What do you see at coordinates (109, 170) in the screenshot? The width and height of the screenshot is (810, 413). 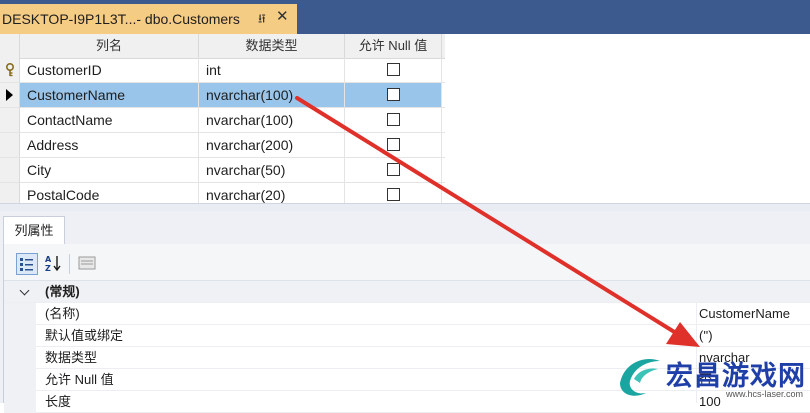 I see `column-name-cell: City` at bounding box center [109, 170].